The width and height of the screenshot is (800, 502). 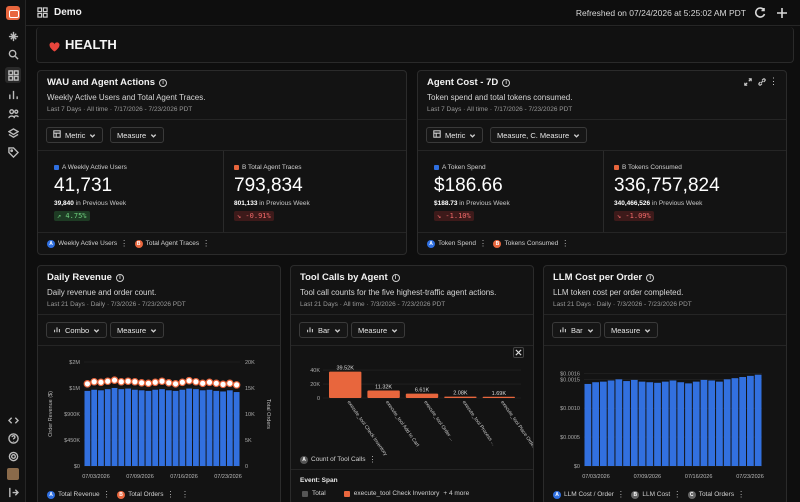 I want to click on dashboard-icon, so click(x=13, y=75).